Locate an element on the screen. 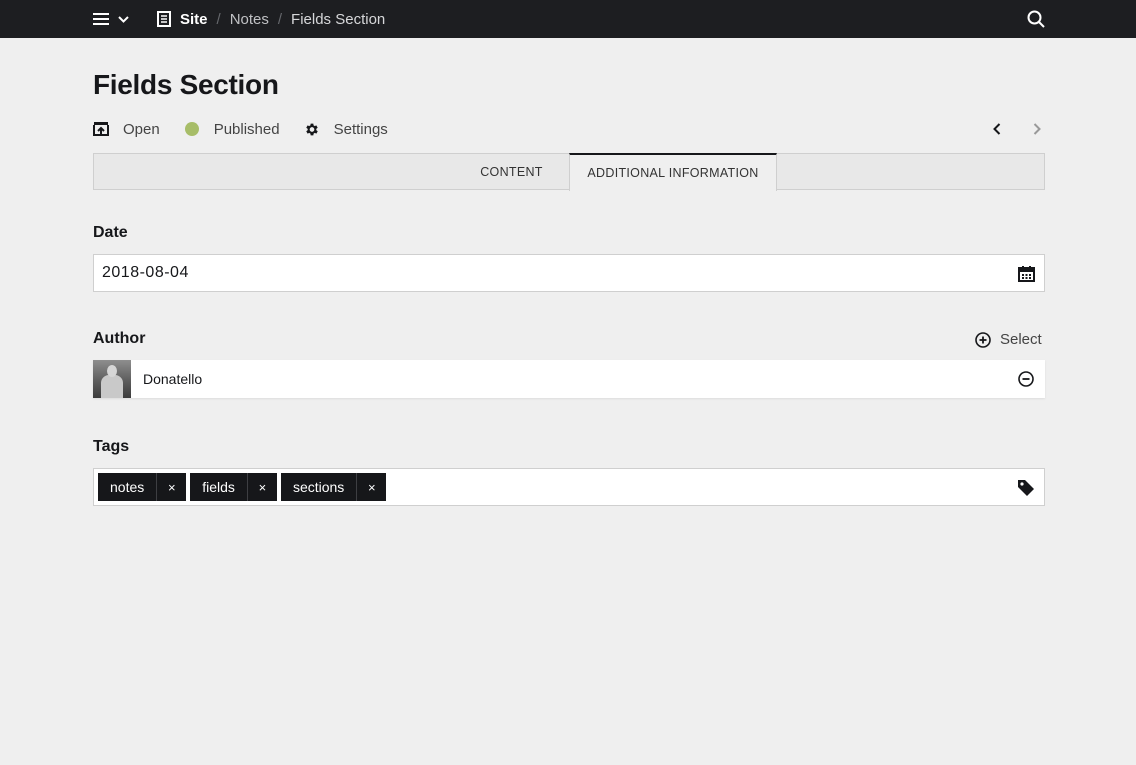  remove-circle-icon is located at coordinates (1026, 379).